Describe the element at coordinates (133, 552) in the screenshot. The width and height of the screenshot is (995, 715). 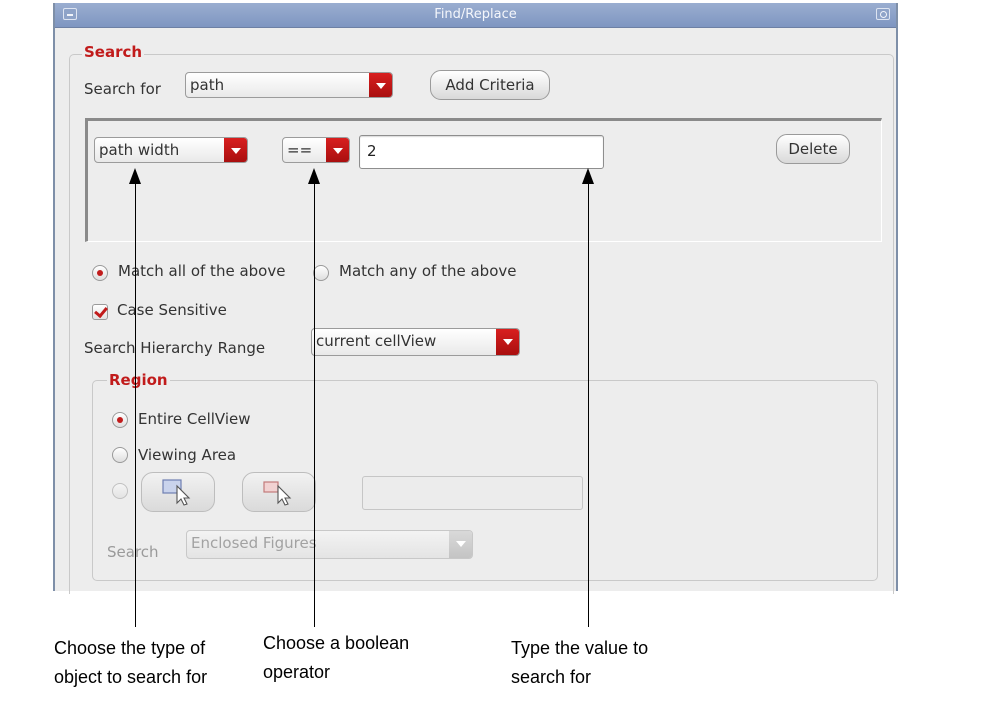
I see `region-search-label: Search` at that location.